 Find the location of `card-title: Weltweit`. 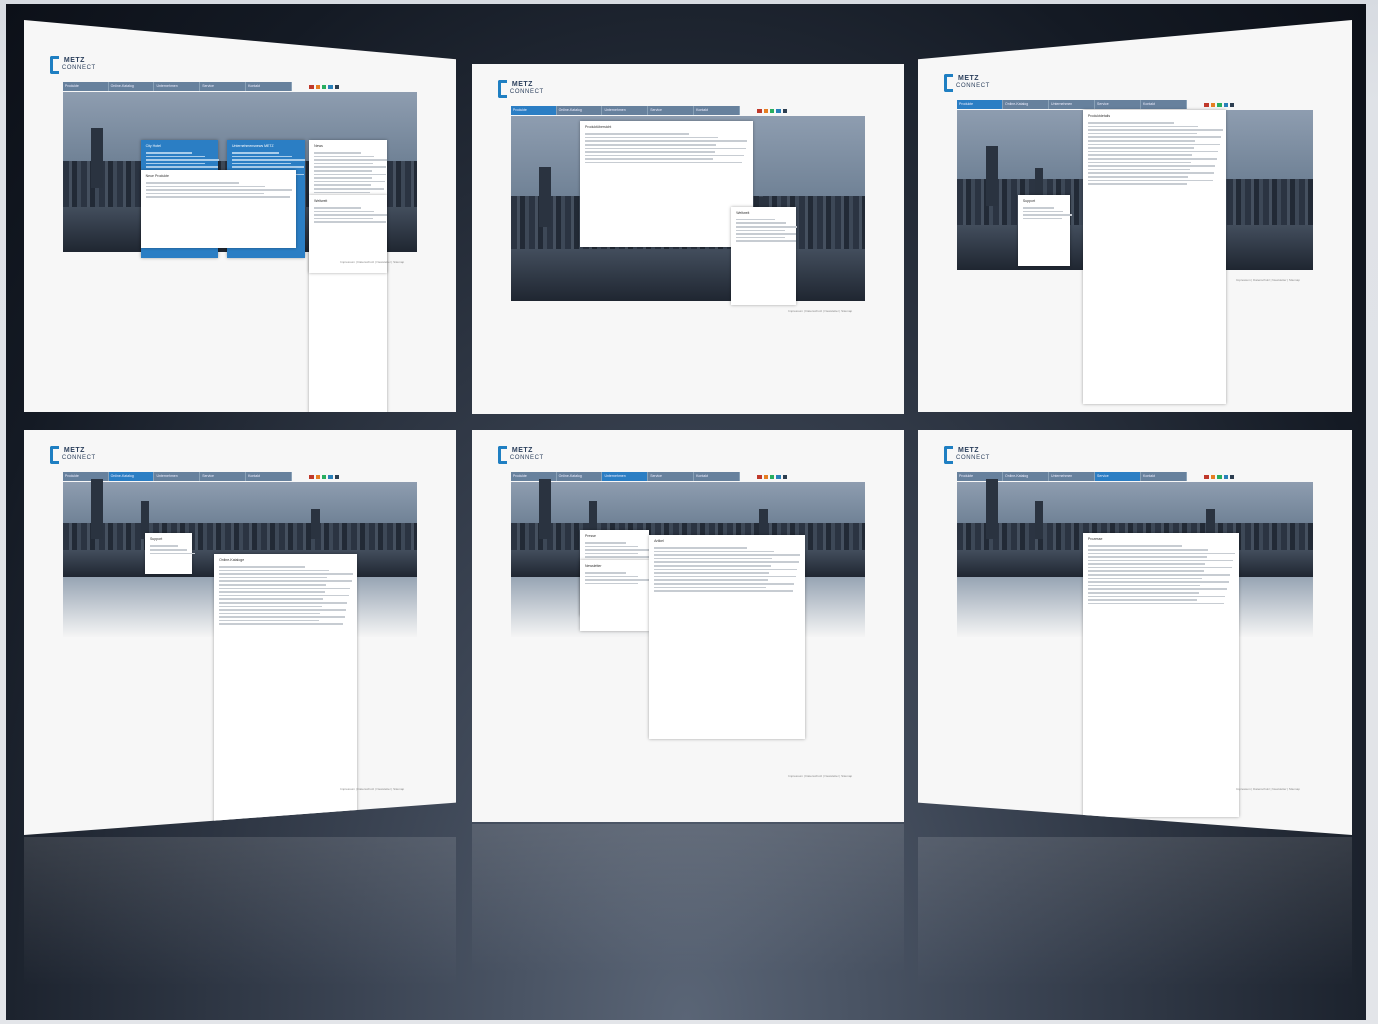

card-title: Weltweit is located at coordinates (321, 201).